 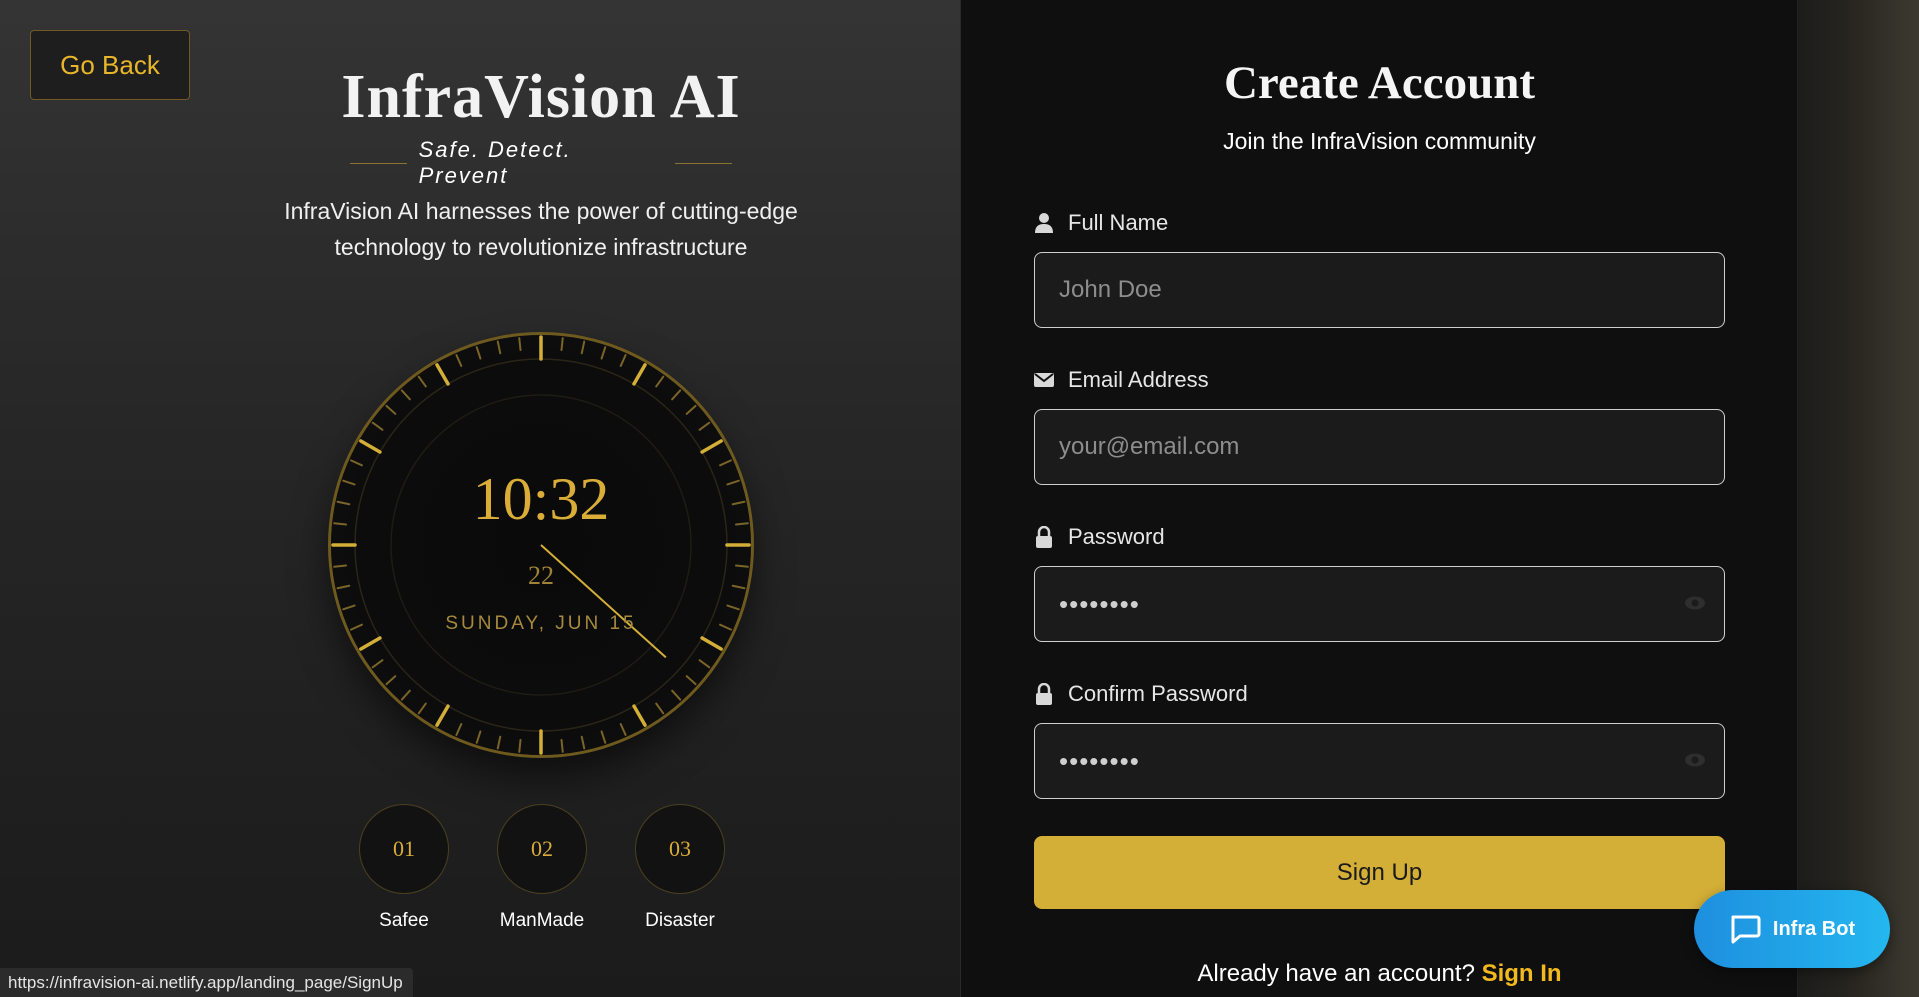 I want to click on brand-title: InfraVision AI, so click(x=541, y=97).